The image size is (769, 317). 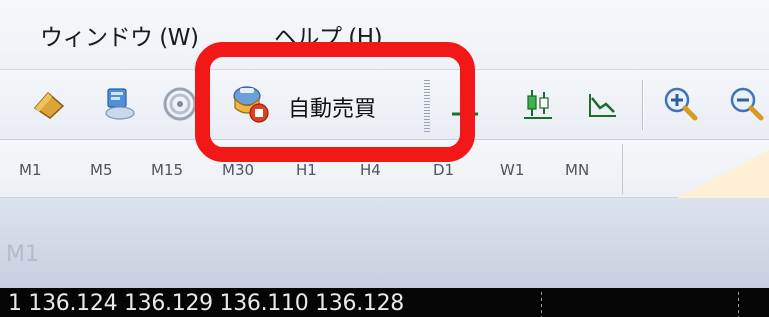 I want to click on timeframe-d1: D1, so click(x=443, y=170).